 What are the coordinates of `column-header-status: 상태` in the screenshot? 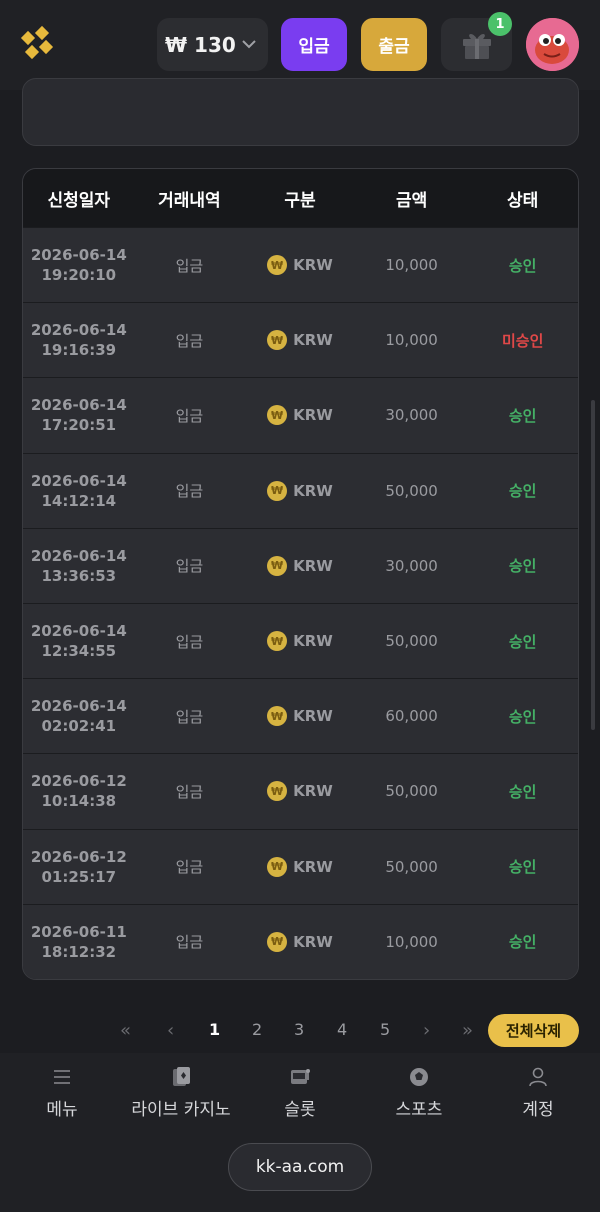 It's located at (523, 200).